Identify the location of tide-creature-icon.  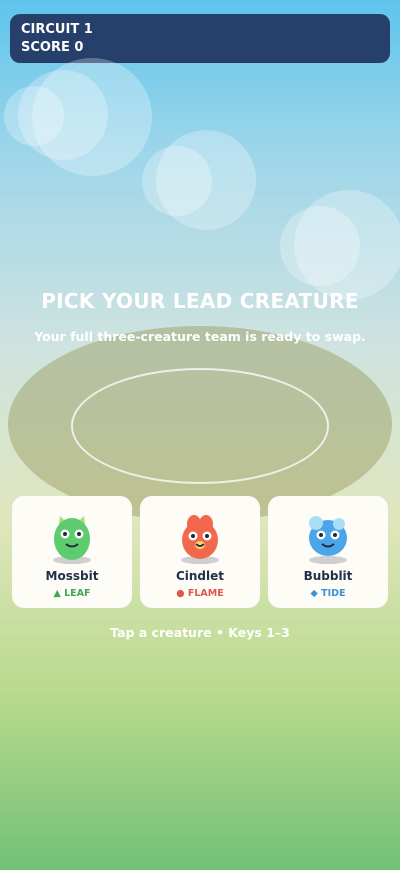
(328, 540).